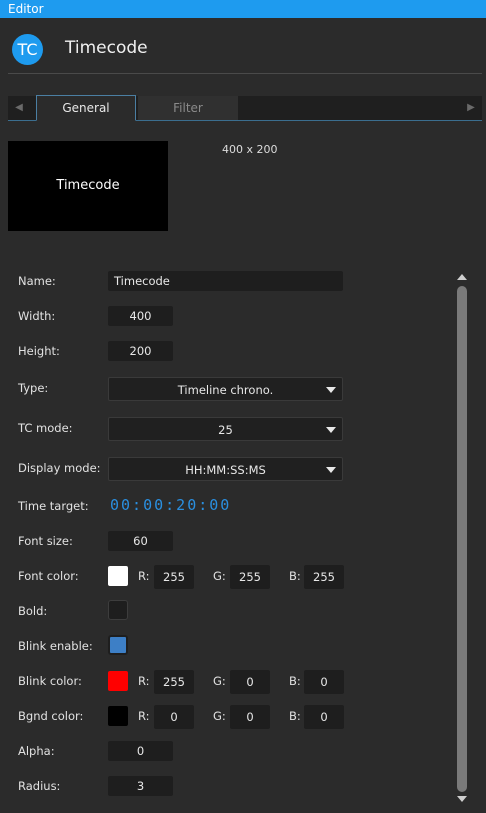 Image resolution: width=486 pixels, height=813 pixels. Describe the element at coordinates (250, 149) in the screenshot. I see `preview-size-label: 400 x 200` at that location.